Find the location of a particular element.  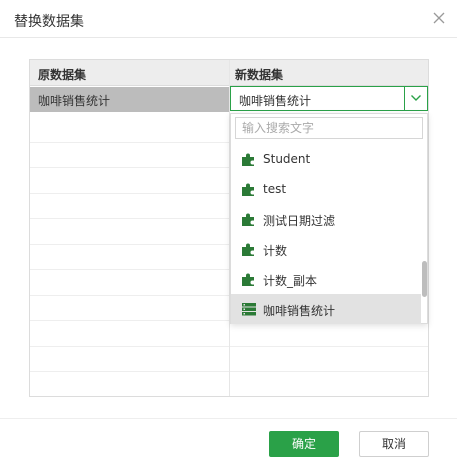

dropdown-item: 测试日期过滤 is located at coordinates (326, 219).